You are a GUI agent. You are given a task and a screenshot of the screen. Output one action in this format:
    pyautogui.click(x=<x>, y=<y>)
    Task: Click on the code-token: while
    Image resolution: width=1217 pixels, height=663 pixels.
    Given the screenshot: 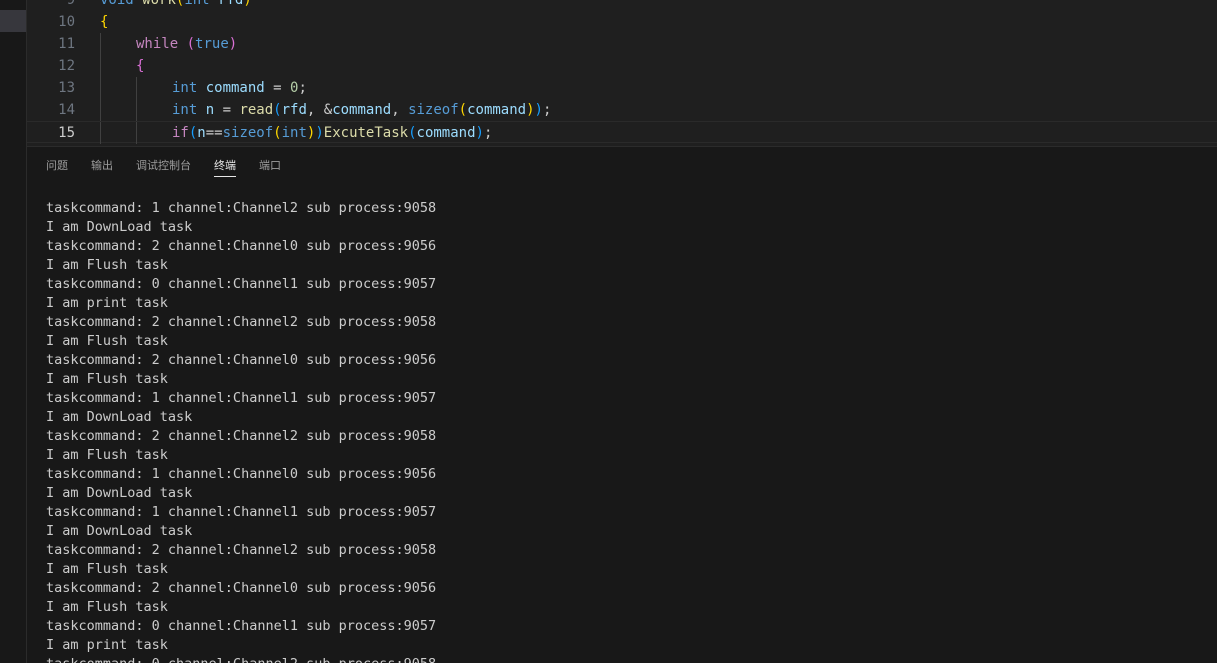 What is the action you would take?
    pyautogui.click(x=157, y=44)
    